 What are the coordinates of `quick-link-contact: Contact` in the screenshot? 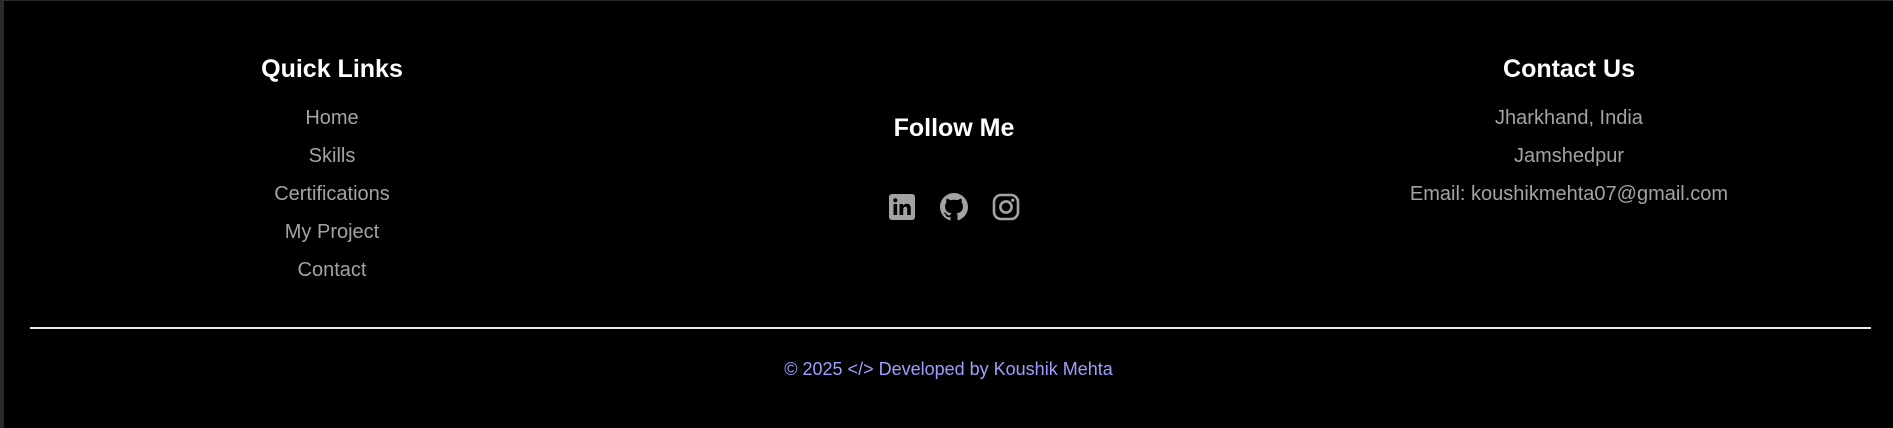 It's located at (332, 270).